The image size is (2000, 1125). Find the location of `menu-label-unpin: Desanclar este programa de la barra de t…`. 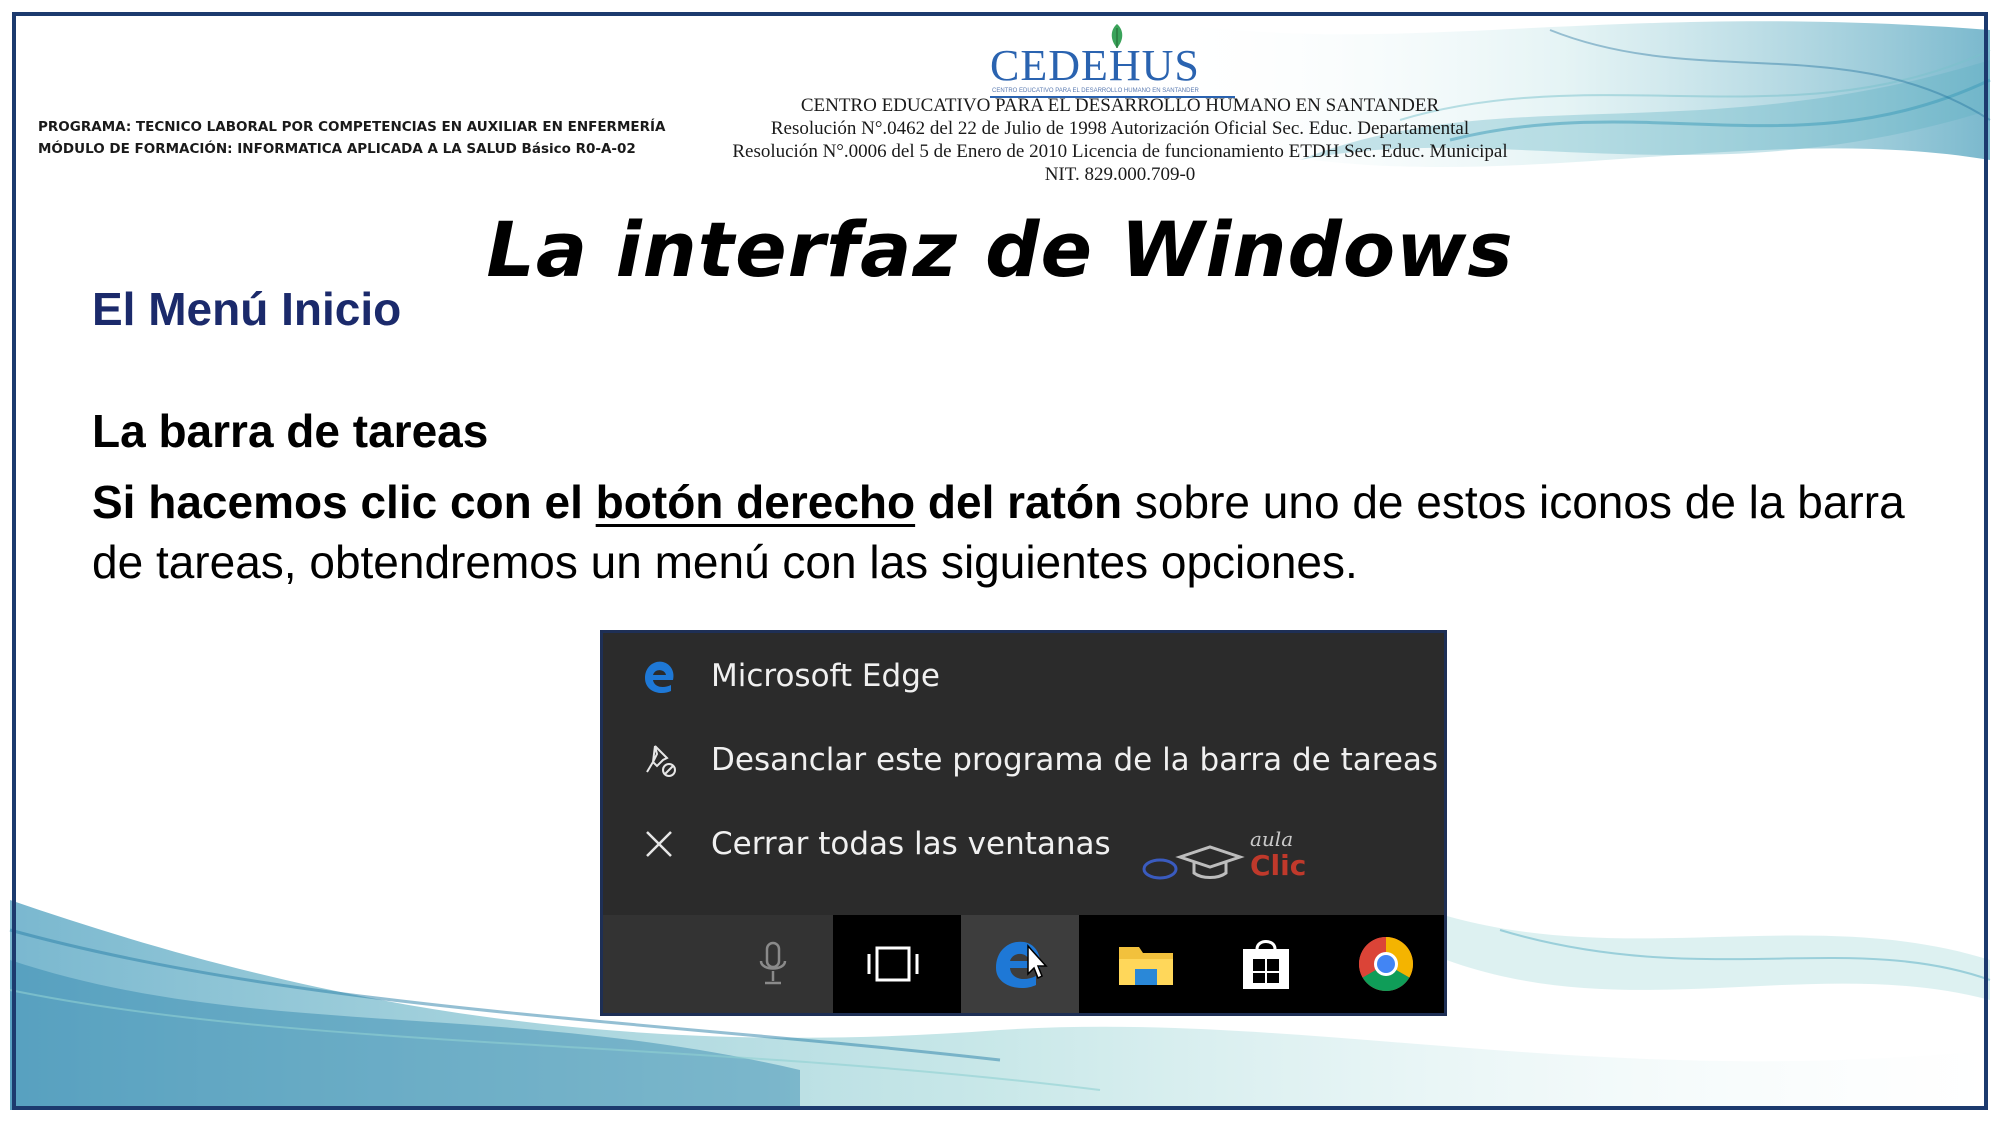

menu-label-unpin: Desanclar este programa de la barra de t… is located at coordinates (1075, 760).